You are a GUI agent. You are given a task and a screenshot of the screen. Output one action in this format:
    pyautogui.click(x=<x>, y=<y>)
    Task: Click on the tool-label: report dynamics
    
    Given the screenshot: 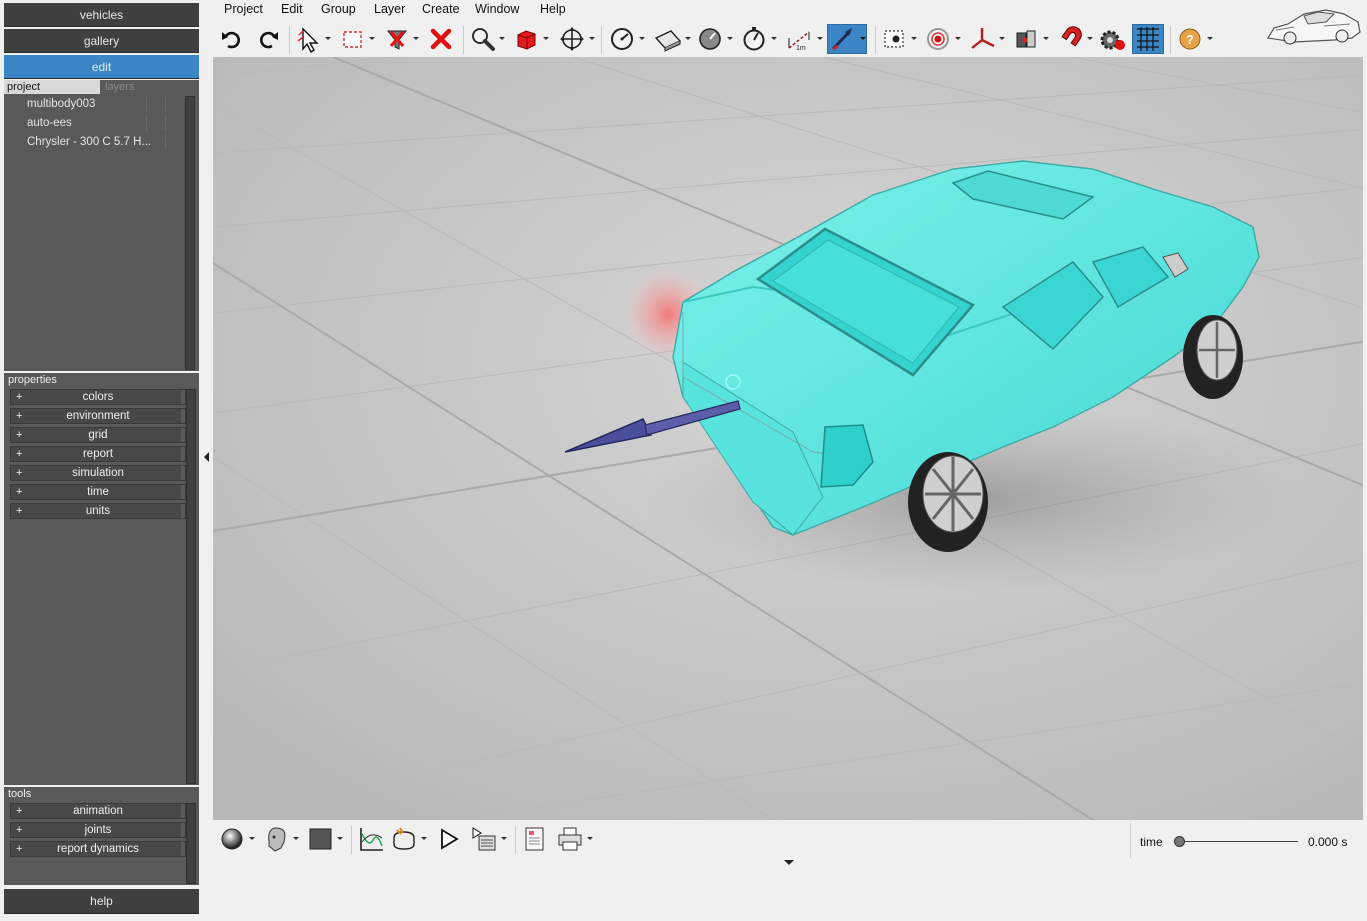 What is the action you would take?
    pyautogui.click(x=98, y=849)
    